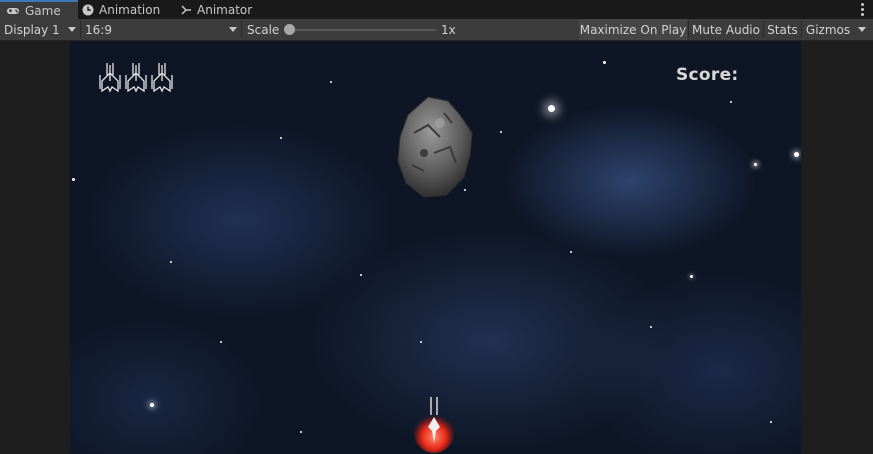 This screenshot has height=454, width=873. I want to click on editor-tab-bar: Game Animation Animator, so click(436, 9).